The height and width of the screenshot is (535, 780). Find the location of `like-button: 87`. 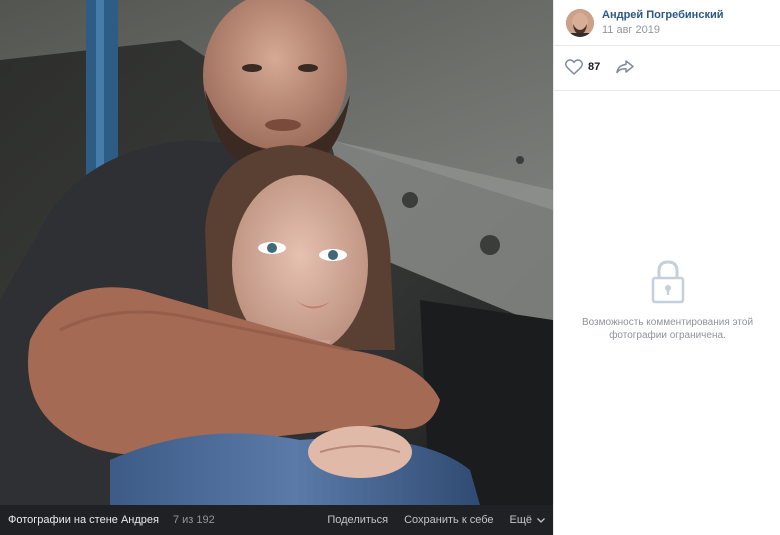

like-button: 87 is located at coordinates (582, 67).